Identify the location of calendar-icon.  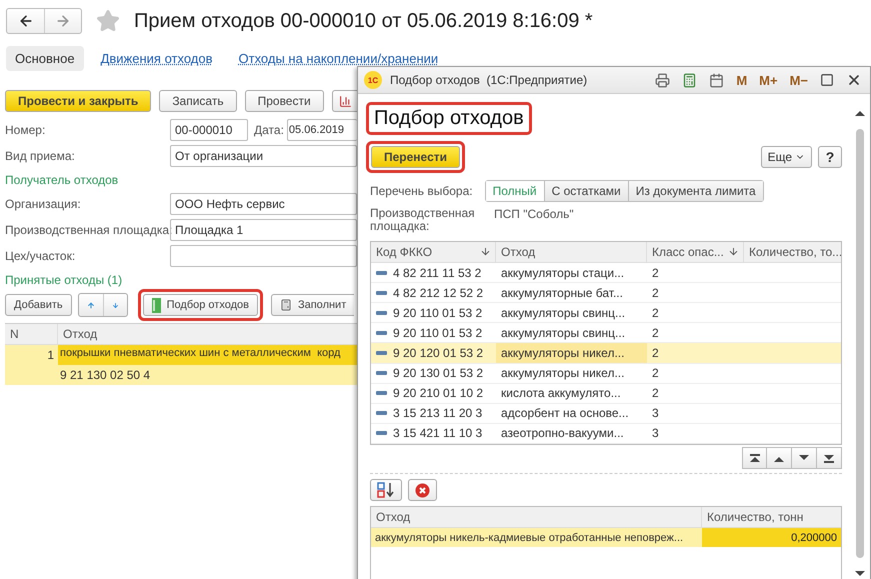
(716, 80).